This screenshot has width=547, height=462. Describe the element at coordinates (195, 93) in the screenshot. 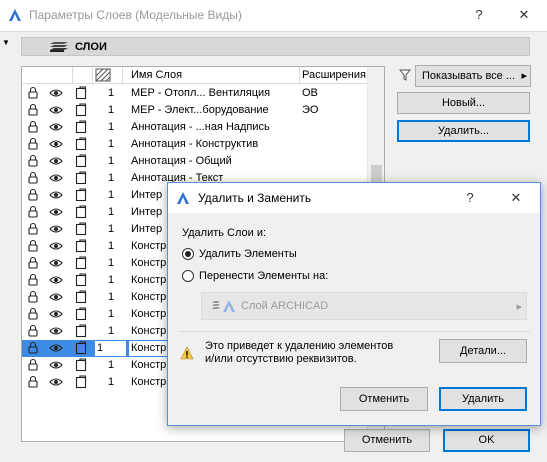

I see `table-row: 1 MEP - Отопл... Вентиляция OB` at that location.